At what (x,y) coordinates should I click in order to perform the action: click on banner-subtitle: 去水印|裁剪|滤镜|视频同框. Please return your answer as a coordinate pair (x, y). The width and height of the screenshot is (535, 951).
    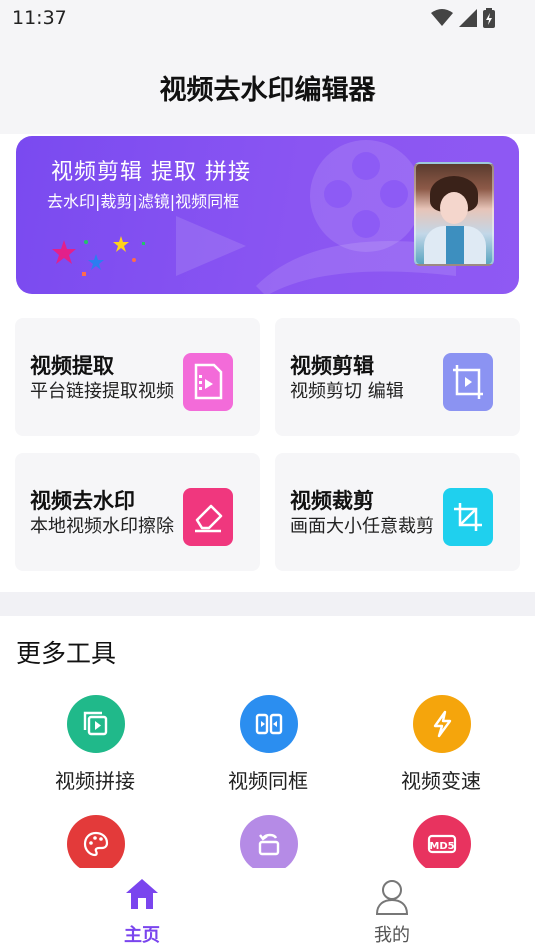
    Looking at the image, I should click on (143, 201).